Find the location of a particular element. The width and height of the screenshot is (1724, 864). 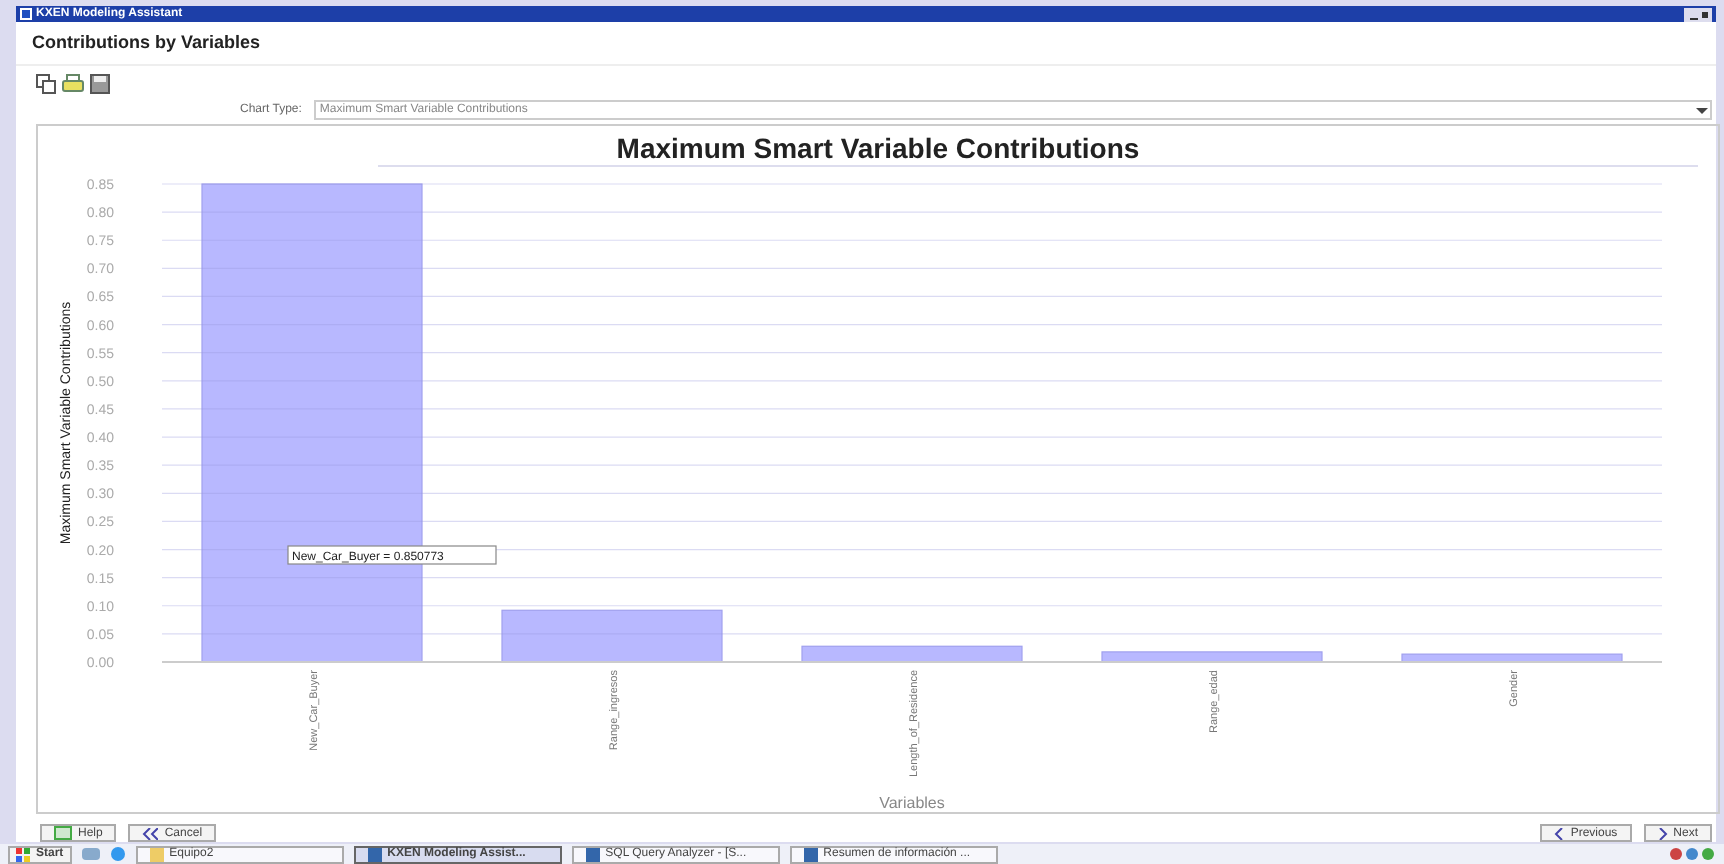

tray-icon is located at coordinates (1692, 854).